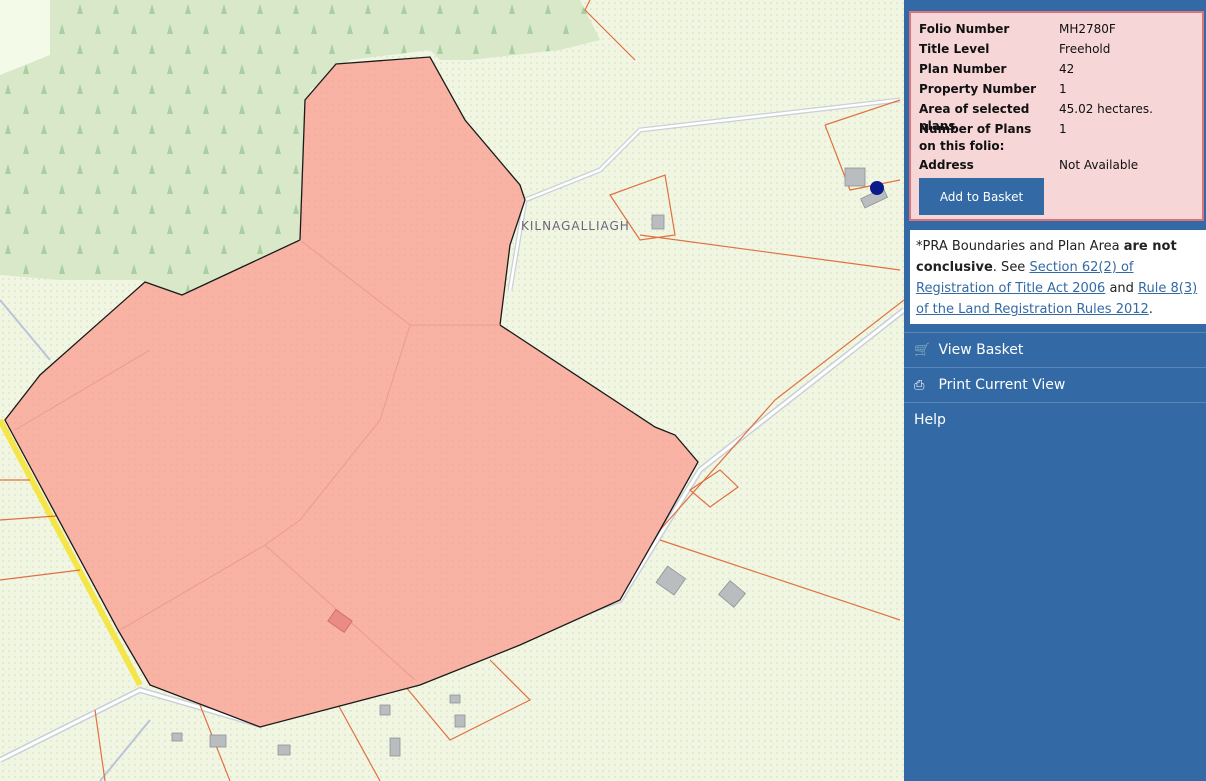  What do you see at coordinates (964, 29) in the screenshot?
I see `info-label: Folio Number` at bounding box center [964, 29].